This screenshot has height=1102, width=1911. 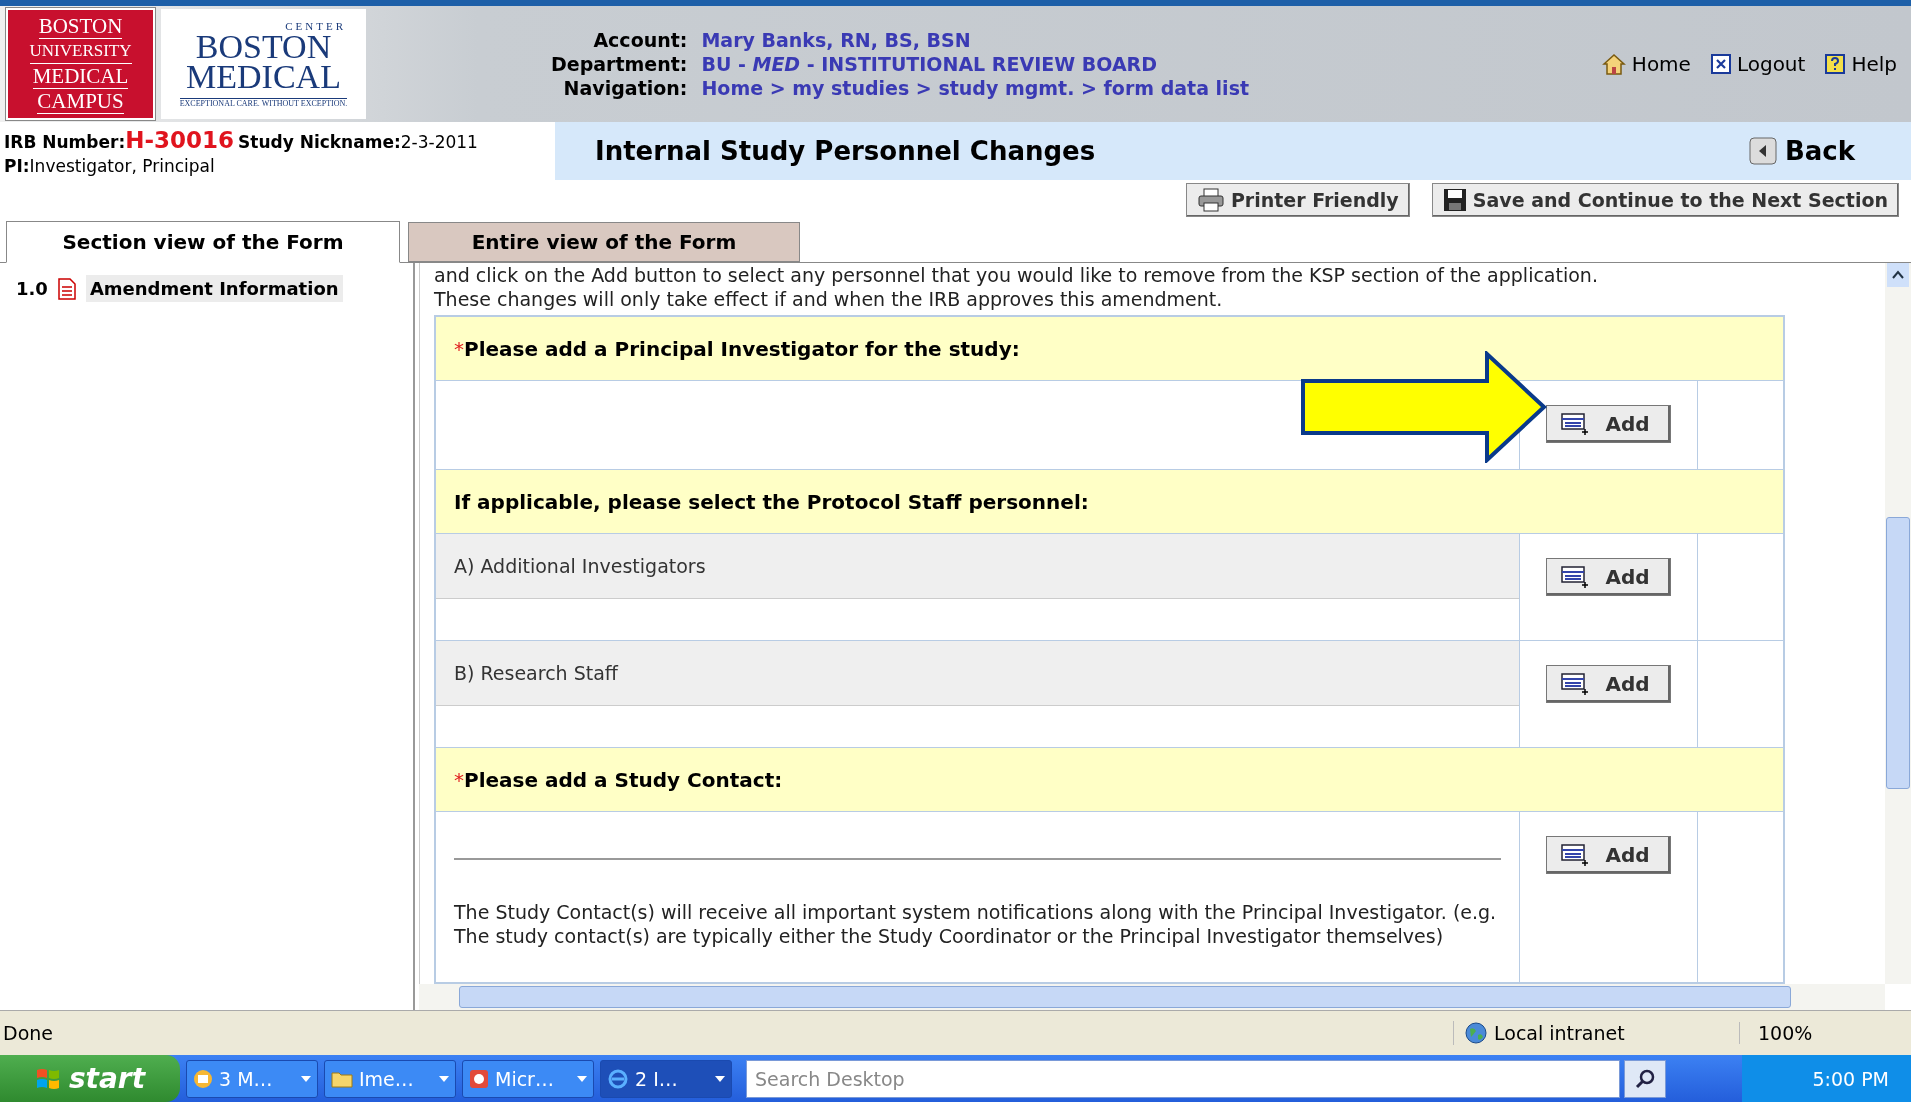 I want to click on document-icon, so click(x=66, y=288).